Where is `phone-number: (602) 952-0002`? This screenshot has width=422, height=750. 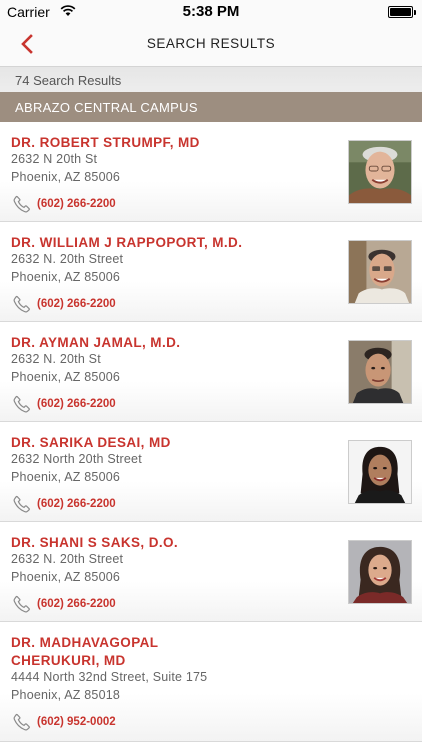
phone-number: (602) 952-0002 is located at coordinates (76, 722).